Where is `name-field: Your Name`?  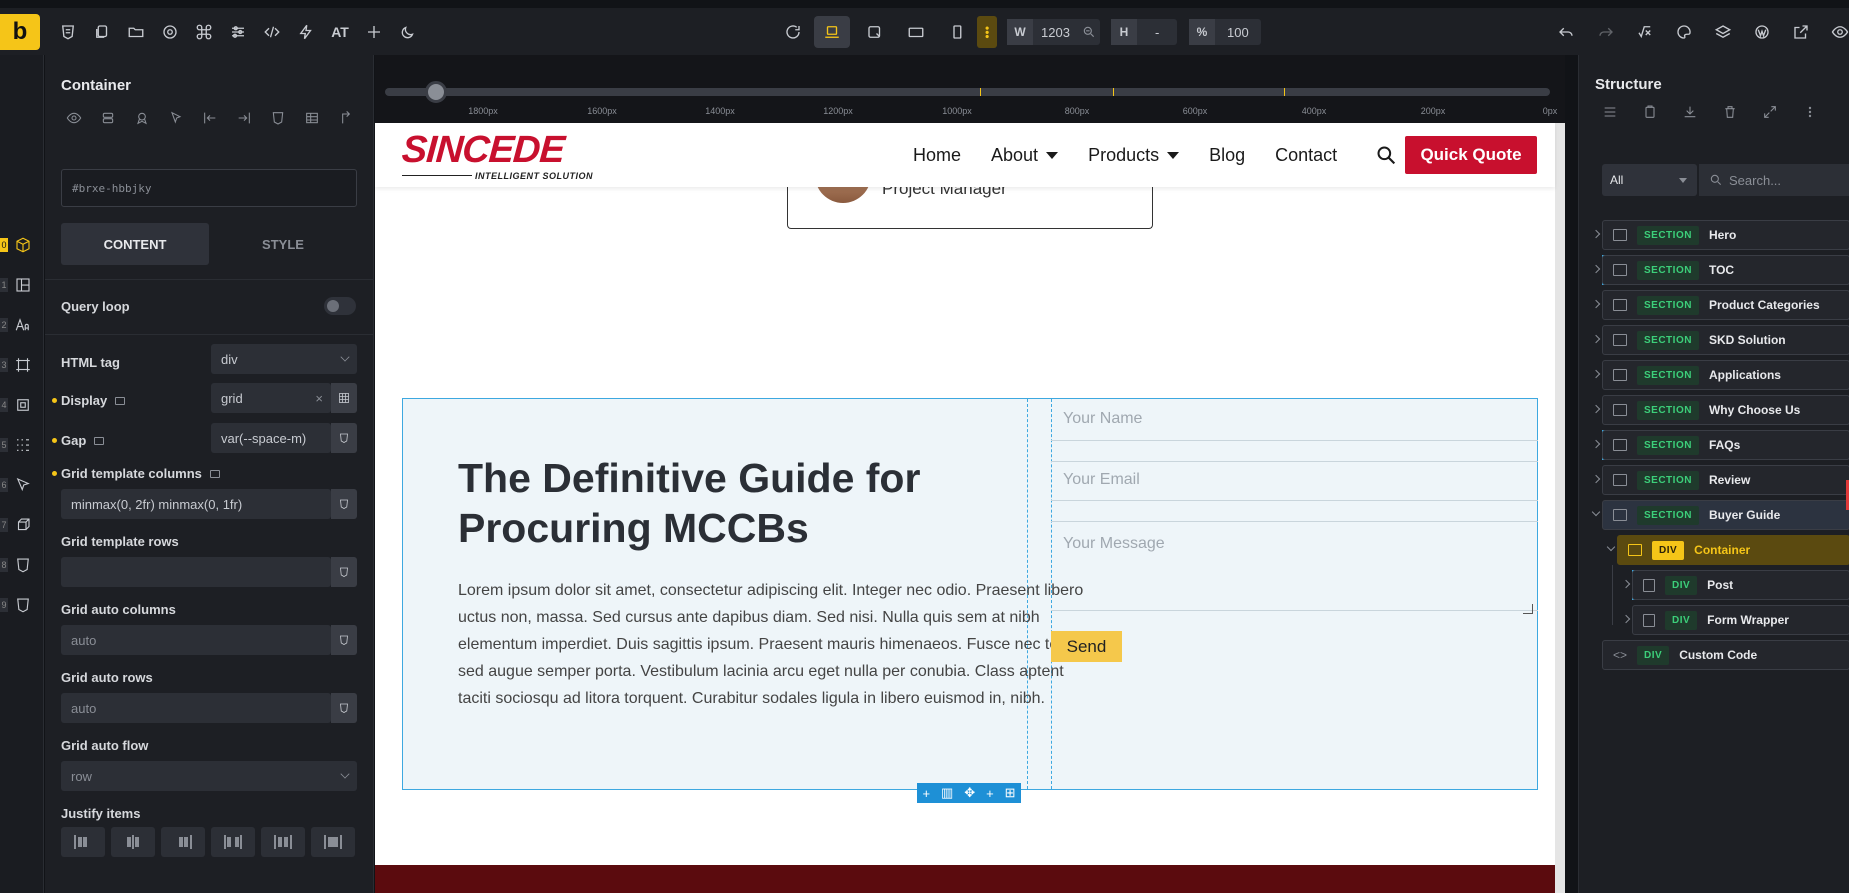 name-field: Your Name is located at coordinates (1294, 420).